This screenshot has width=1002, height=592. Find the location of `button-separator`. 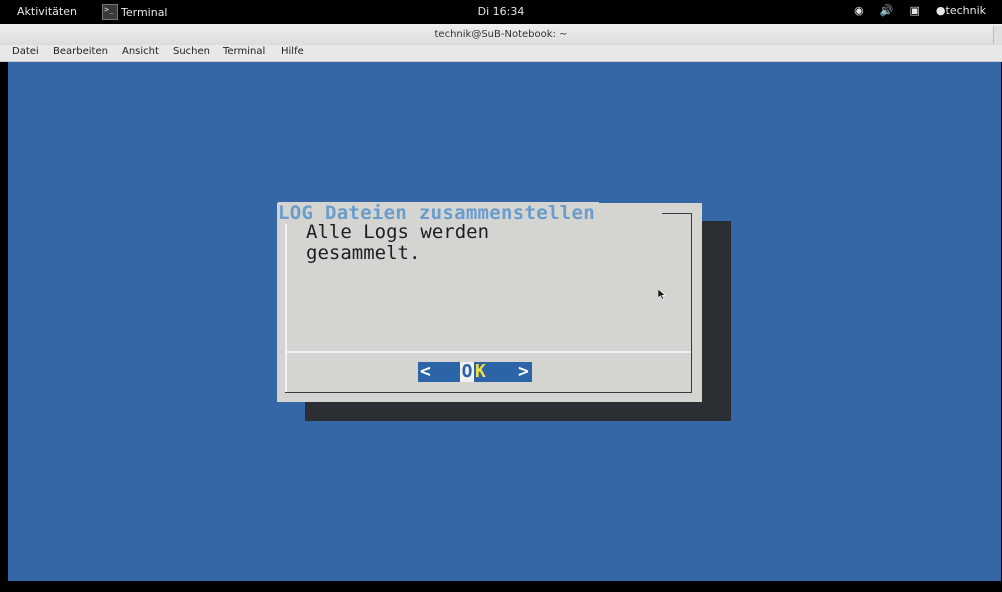

button-separator is located at coordinates (488, 352).